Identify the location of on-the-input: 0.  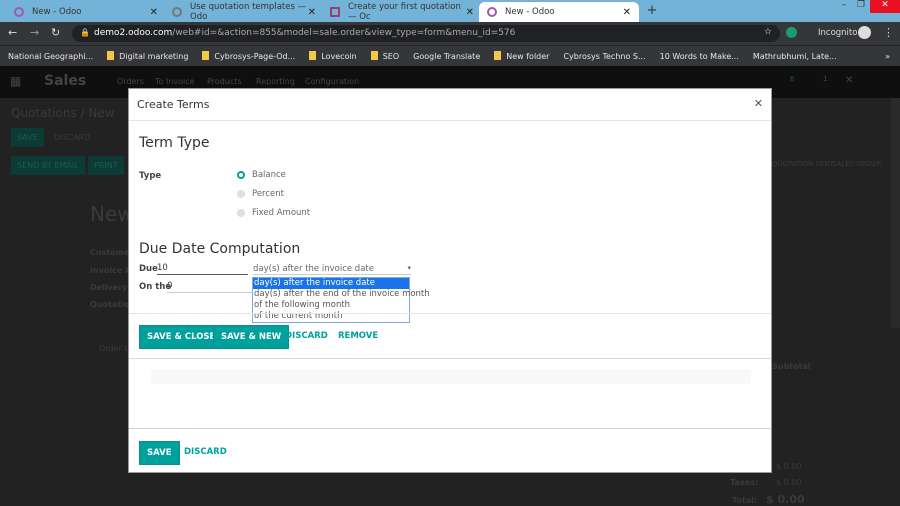
(209, 287).